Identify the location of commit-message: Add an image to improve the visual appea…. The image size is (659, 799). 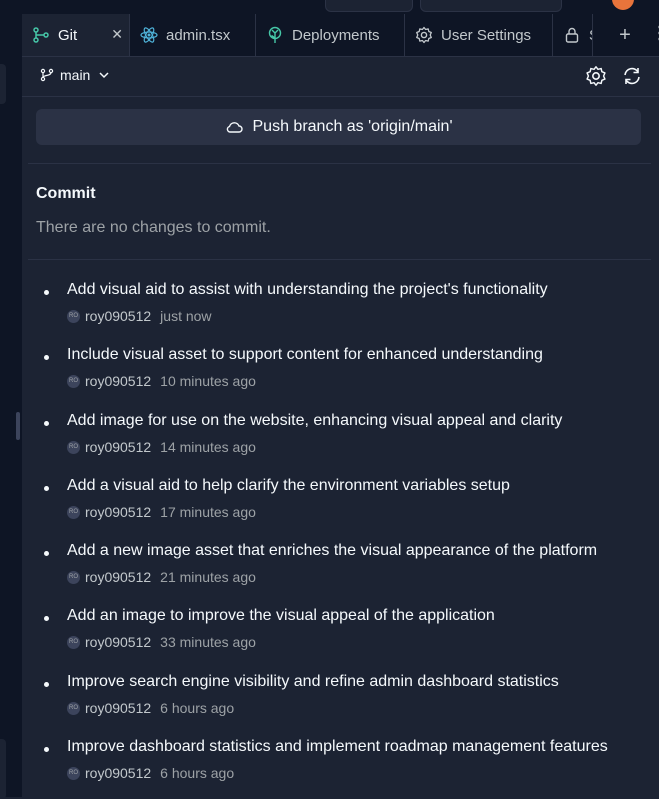
(281, 615).